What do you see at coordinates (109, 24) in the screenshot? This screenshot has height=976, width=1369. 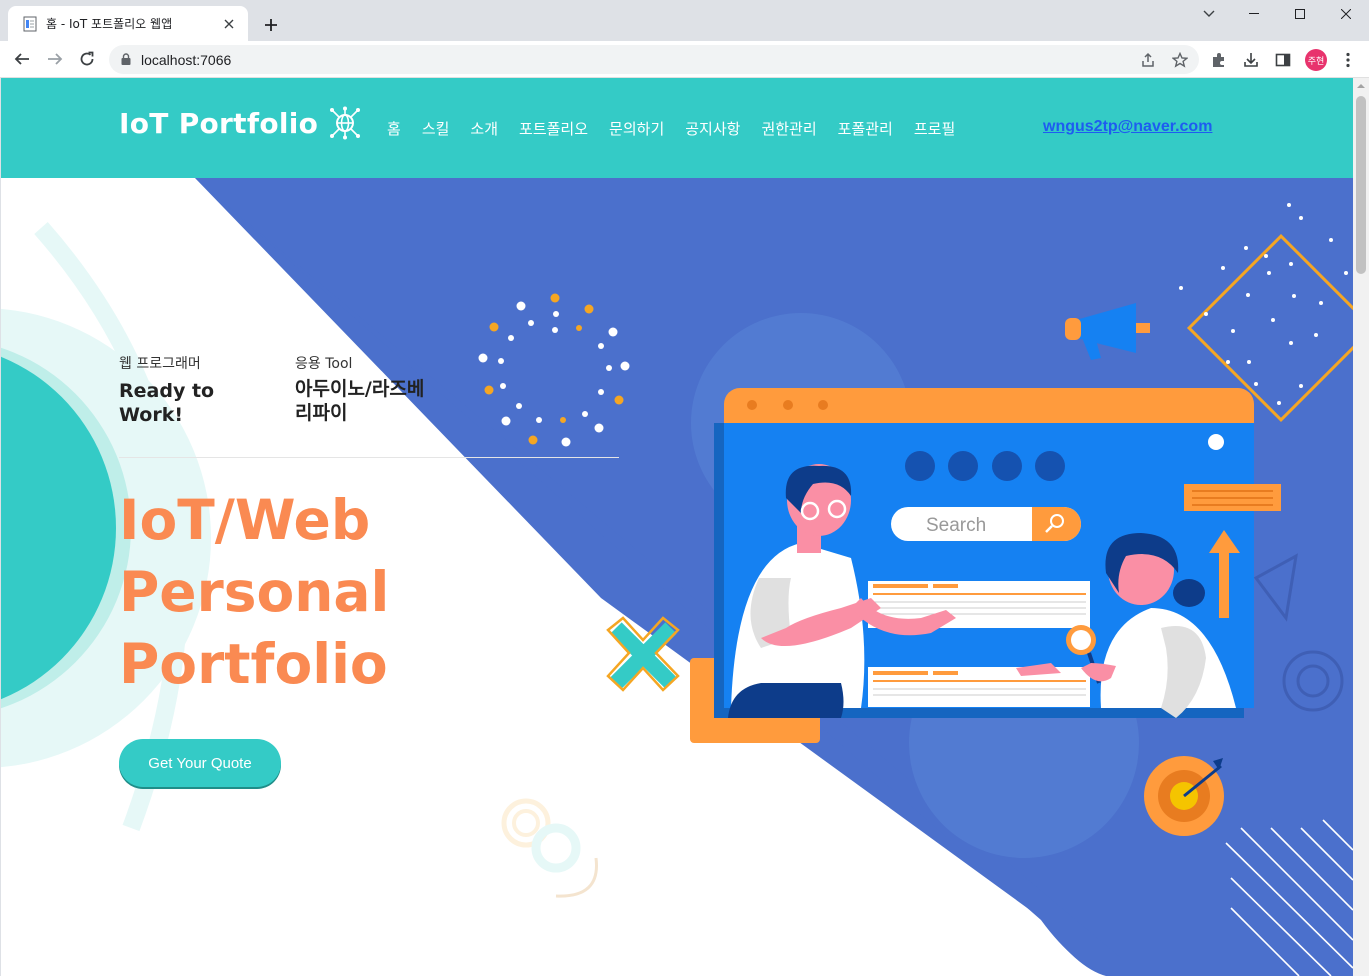 I see `tab-title: 홈 - IoT 포트폴리오 웹앱` at bounding box center [109, 24].